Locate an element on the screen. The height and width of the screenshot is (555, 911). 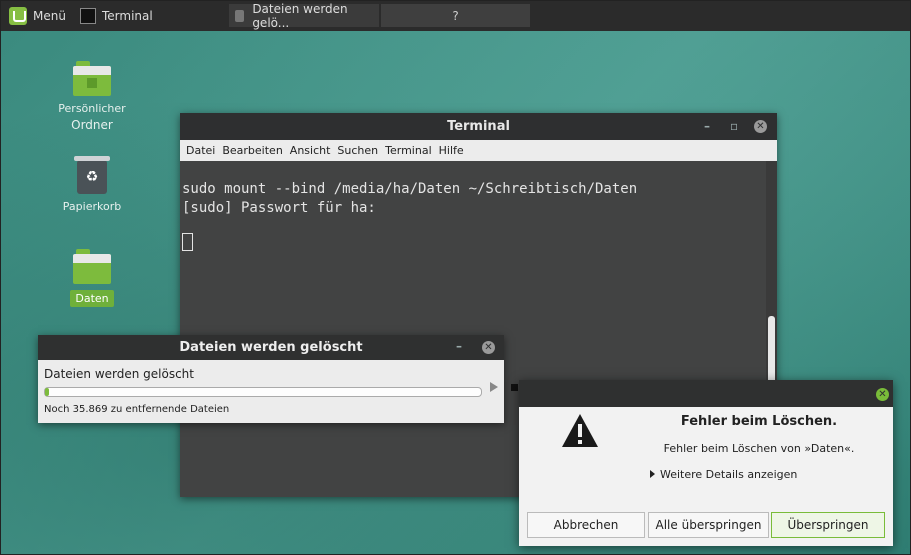
error-dialog-titlebar: ✕ is located at coordinates (706, 393).